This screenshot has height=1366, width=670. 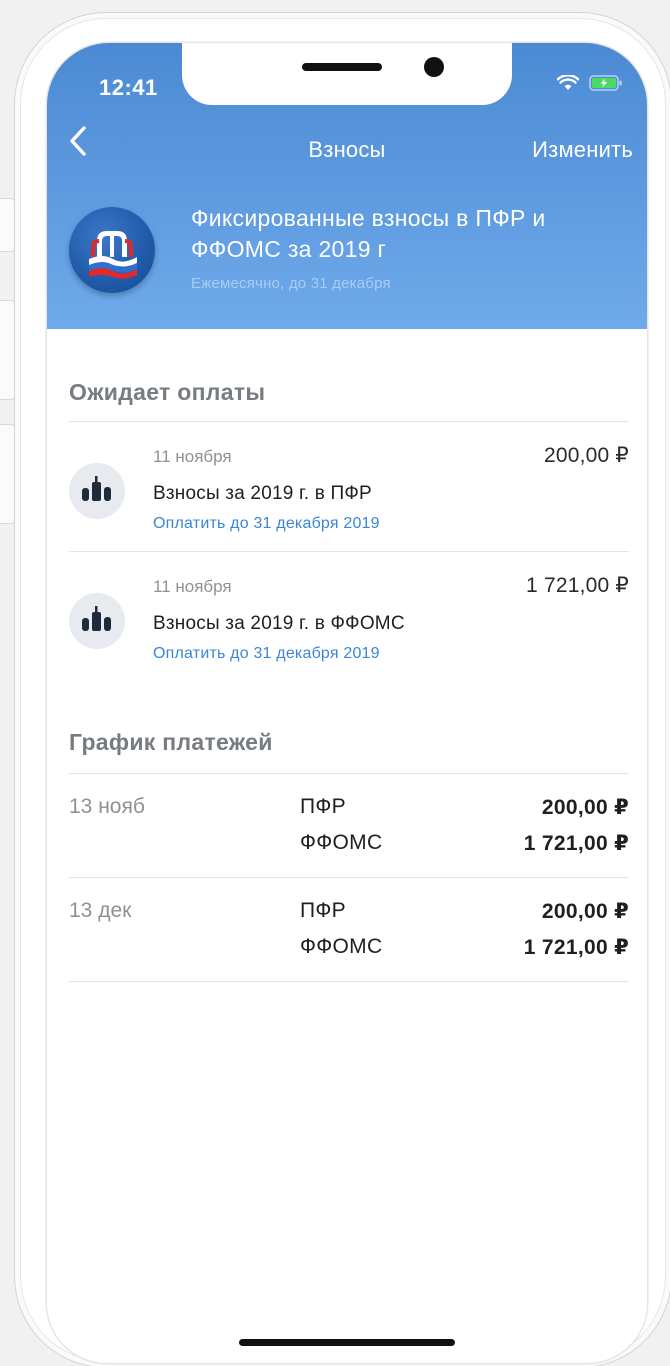 I want to click on side-button-silent, so click(x=7, y=225).